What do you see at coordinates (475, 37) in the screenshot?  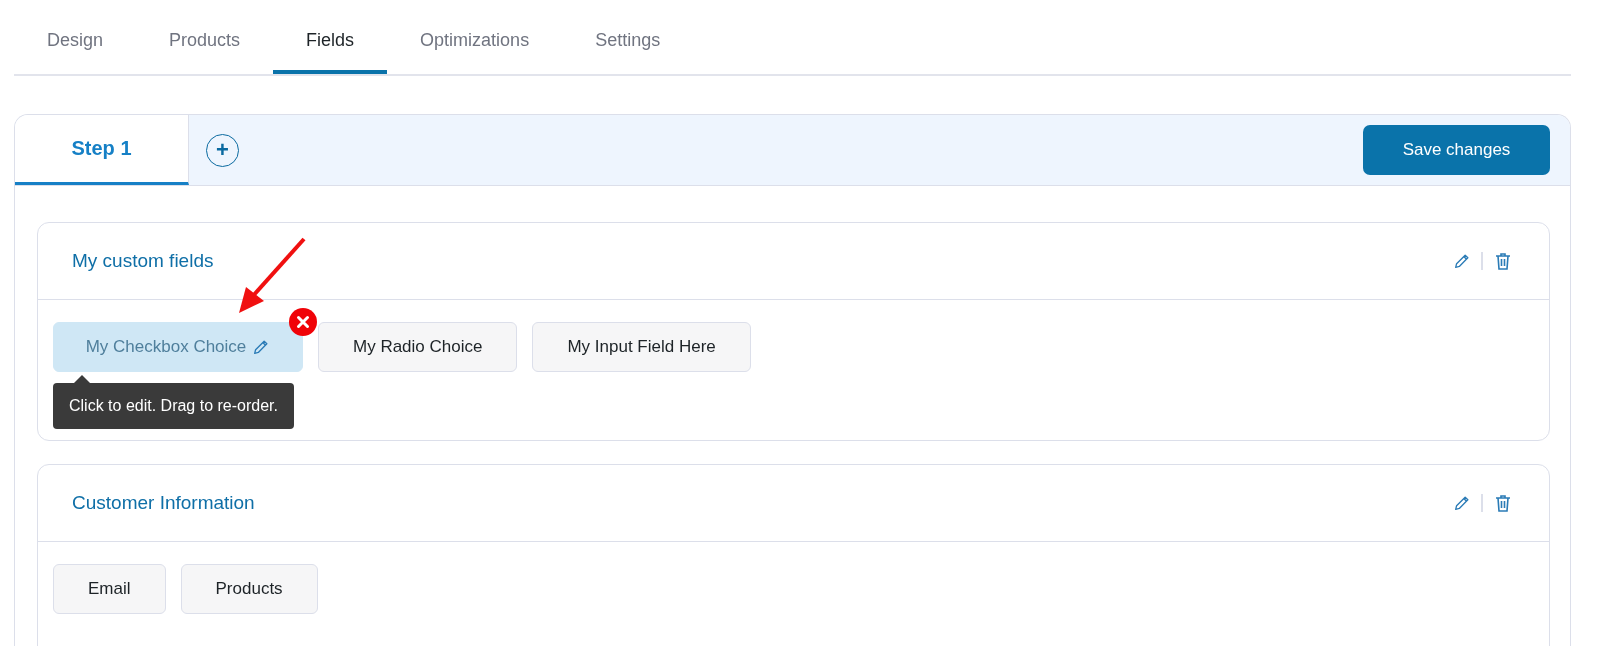 I see `tab: Optimizations` at bounding box center [475, 37].